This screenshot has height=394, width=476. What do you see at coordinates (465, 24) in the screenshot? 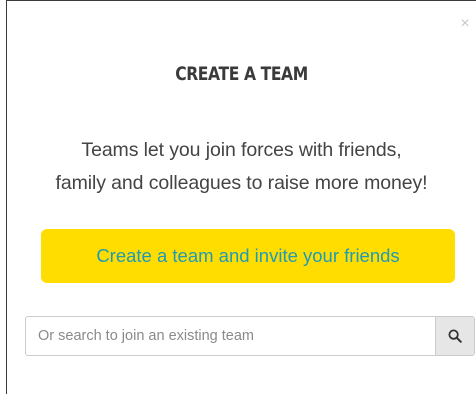
I see `close-icon: ×` at bounding box center [465, 24].